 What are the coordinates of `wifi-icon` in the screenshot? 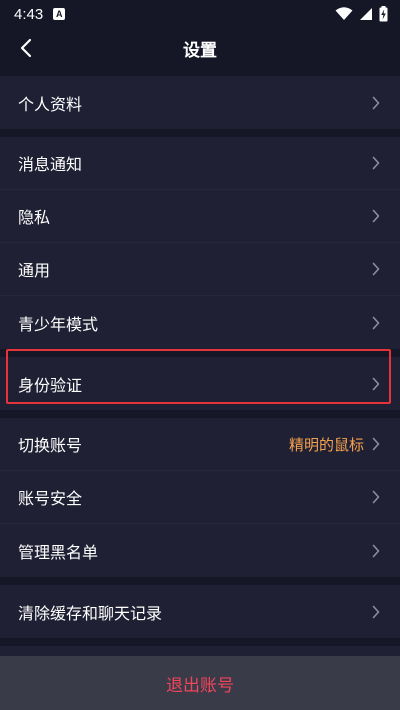 It's located at (344, 13).